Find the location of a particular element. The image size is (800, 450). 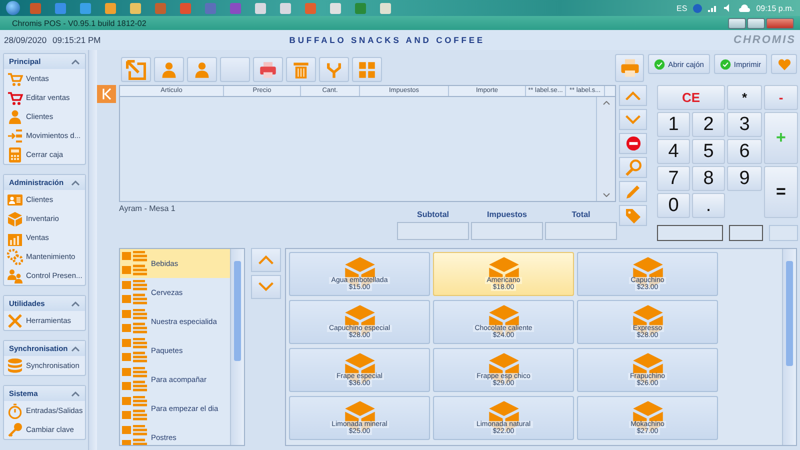

total-field is located at coordinates (507, 231).